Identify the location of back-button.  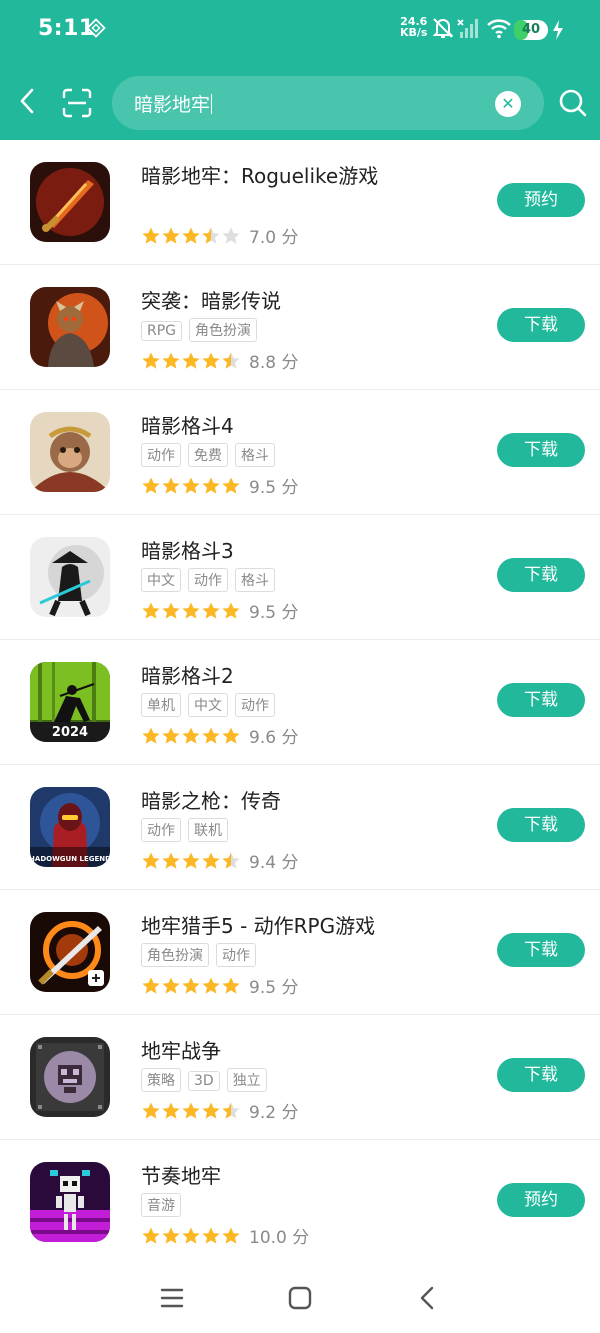
(28, 101).